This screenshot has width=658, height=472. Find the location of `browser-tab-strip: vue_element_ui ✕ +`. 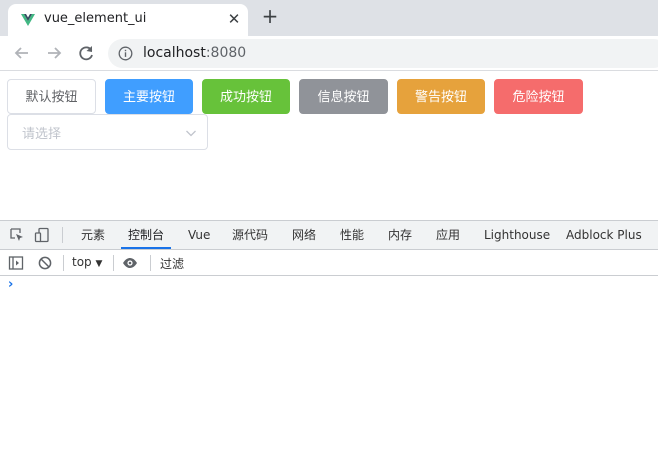

browser-tab-strip: vue_element_ui ✕ + is located at coordinates (329, 18).